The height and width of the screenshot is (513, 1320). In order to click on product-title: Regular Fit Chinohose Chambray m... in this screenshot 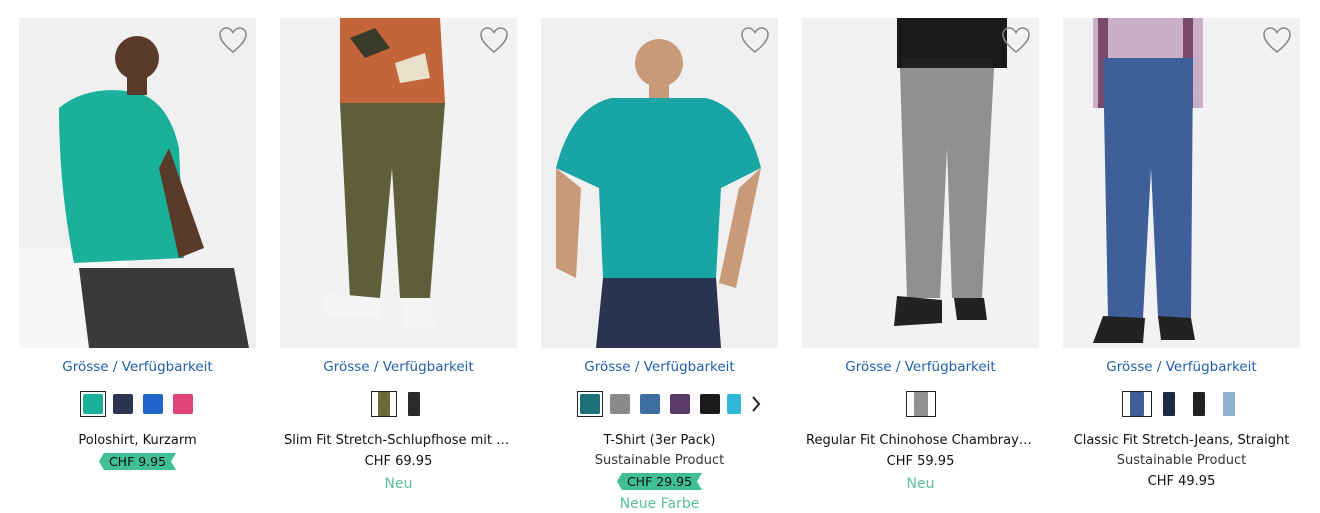, I will do `click(920, 440)`.